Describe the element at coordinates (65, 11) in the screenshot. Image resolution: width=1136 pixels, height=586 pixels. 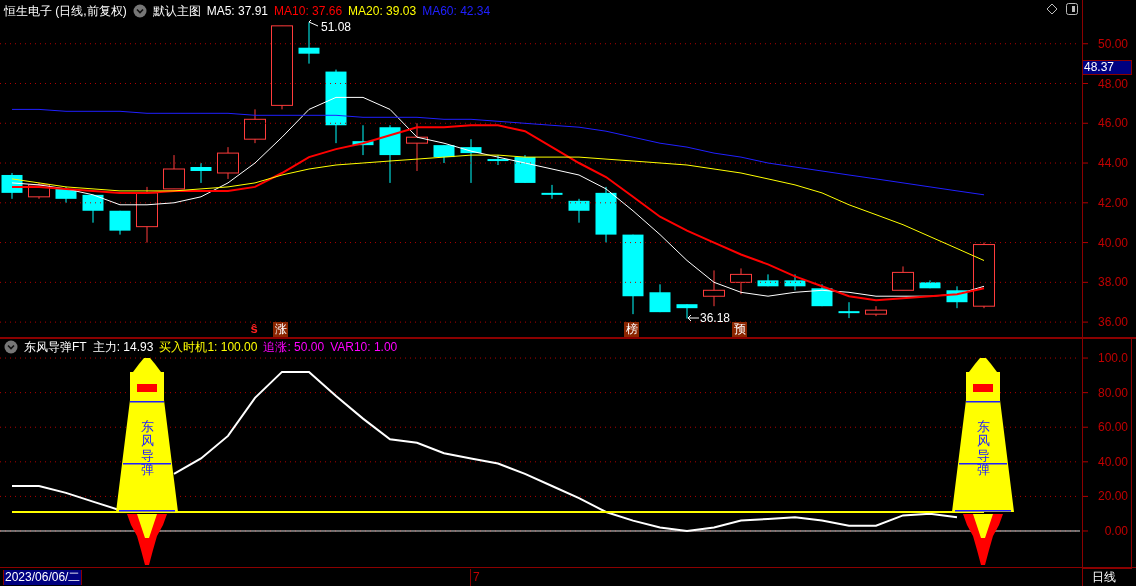
I see `chart-title: 恒生电子 (日线,前复权)` at that location.